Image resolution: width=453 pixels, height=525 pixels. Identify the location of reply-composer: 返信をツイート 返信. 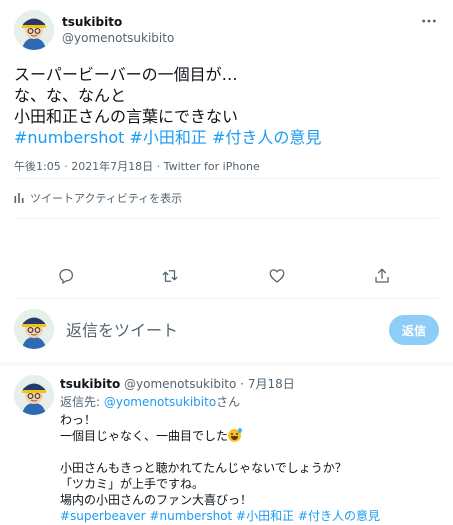
(226, 329).